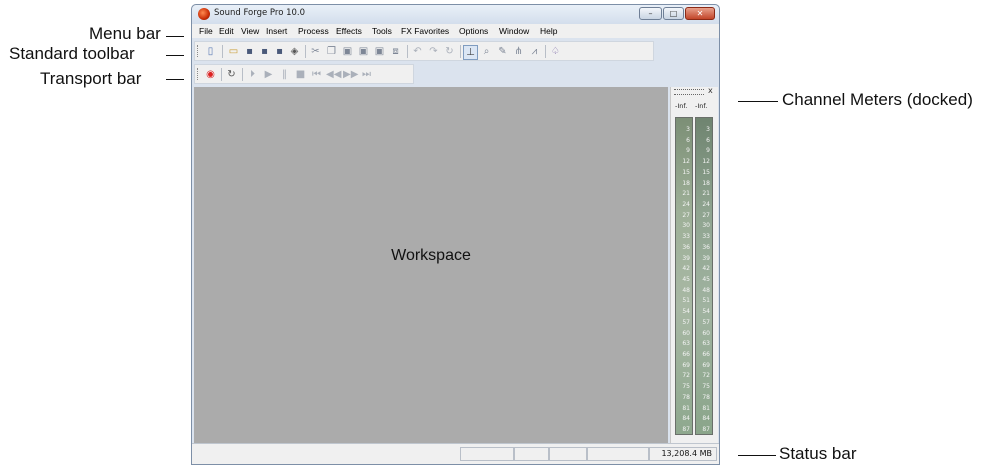 This screenshot has width=1005, height=469. I want to click on menu-edit: Edit, so click(226, 31).